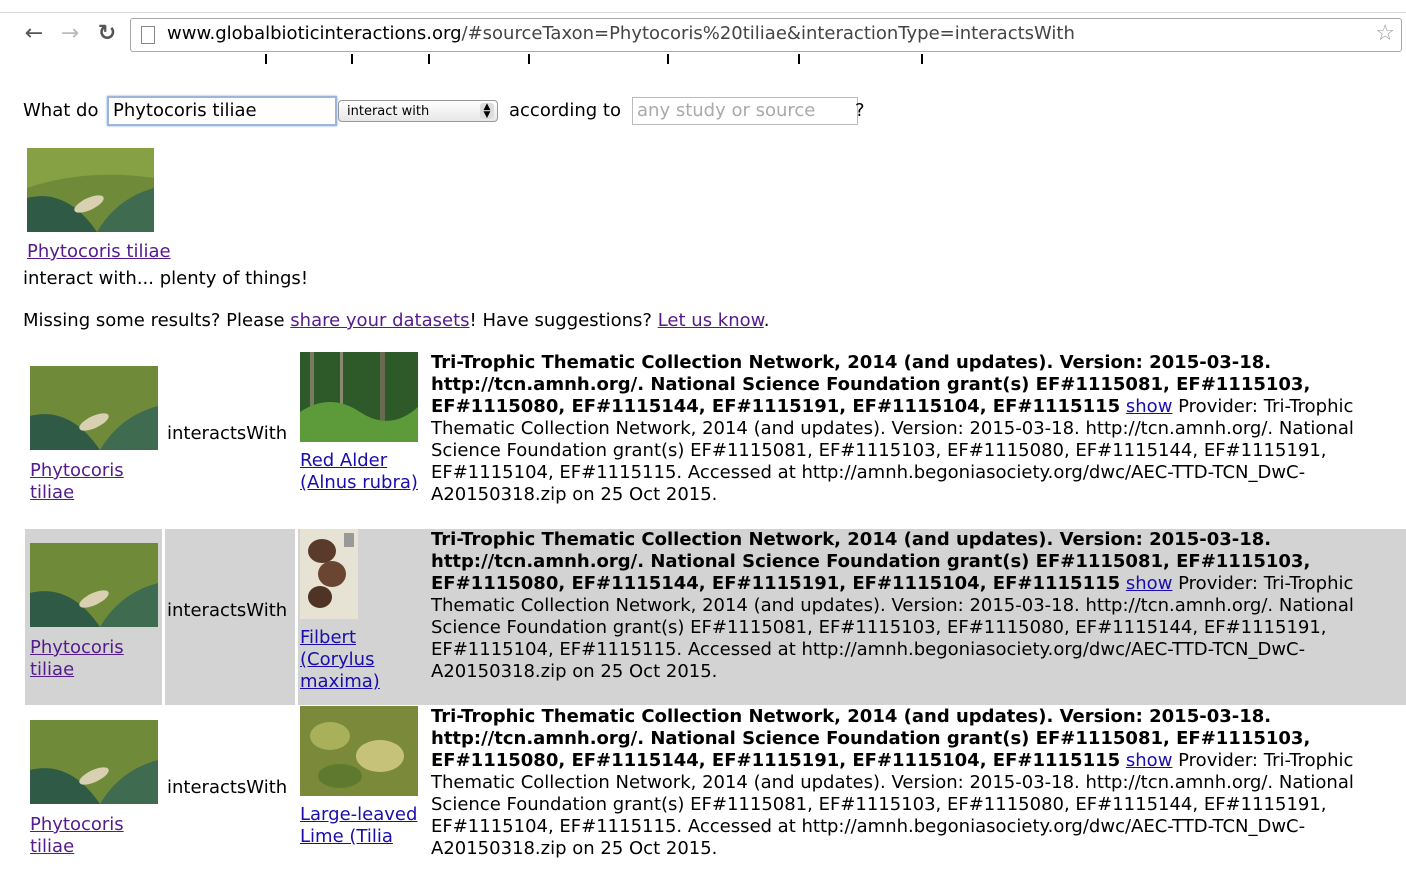 Image resolution: width=1406 pixels, height=879 pixels. Describe the element at coordinates (1385, 33) in the screenshot. I see `bookmark-star-icon: ☆` at that location.